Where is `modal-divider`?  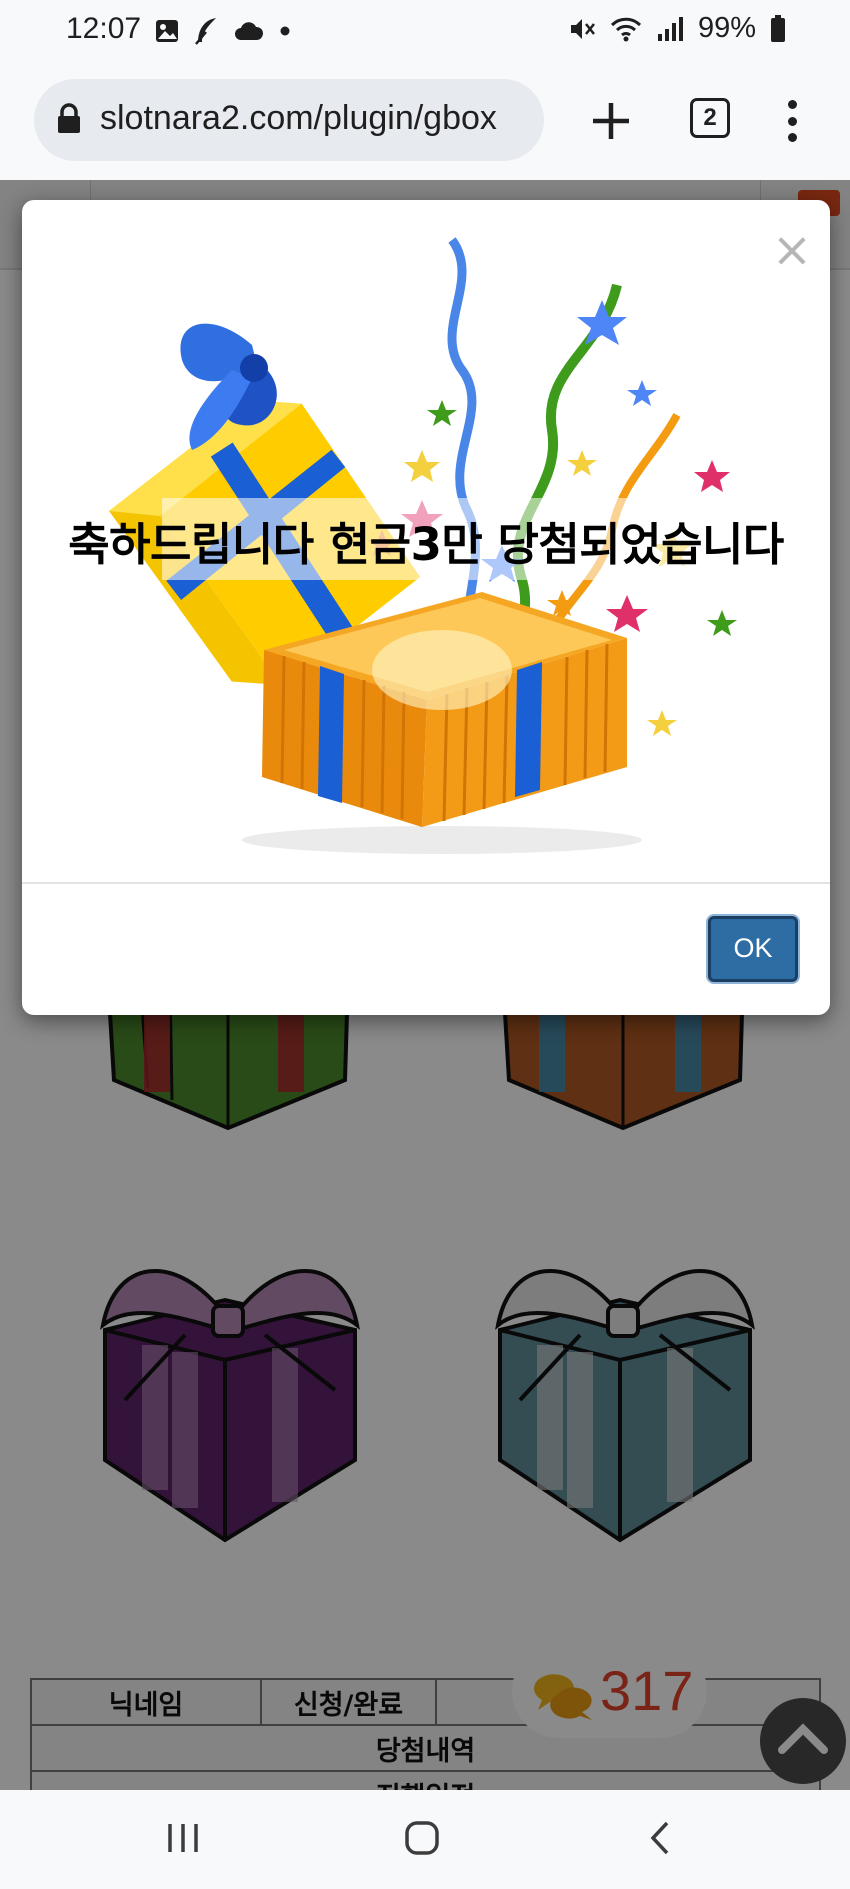 modal-divider is located at coordinates (426, 883).